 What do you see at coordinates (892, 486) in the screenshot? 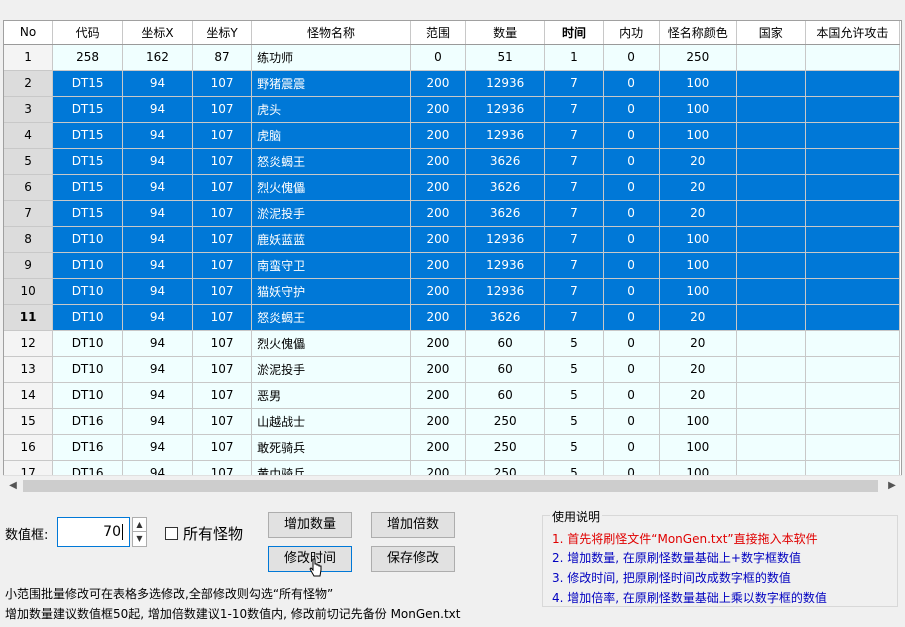
I see `scroll-right-icon: ▶` at bounding box center [892, 486].